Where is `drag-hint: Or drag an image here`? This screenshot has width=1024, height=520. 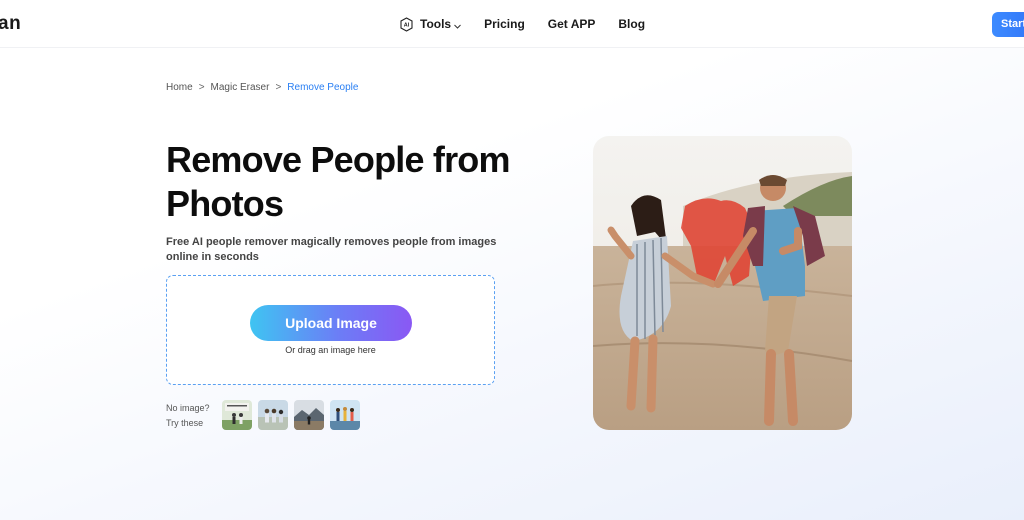
drag-hint: Or drag an image here is located at coordinates (330, 350).